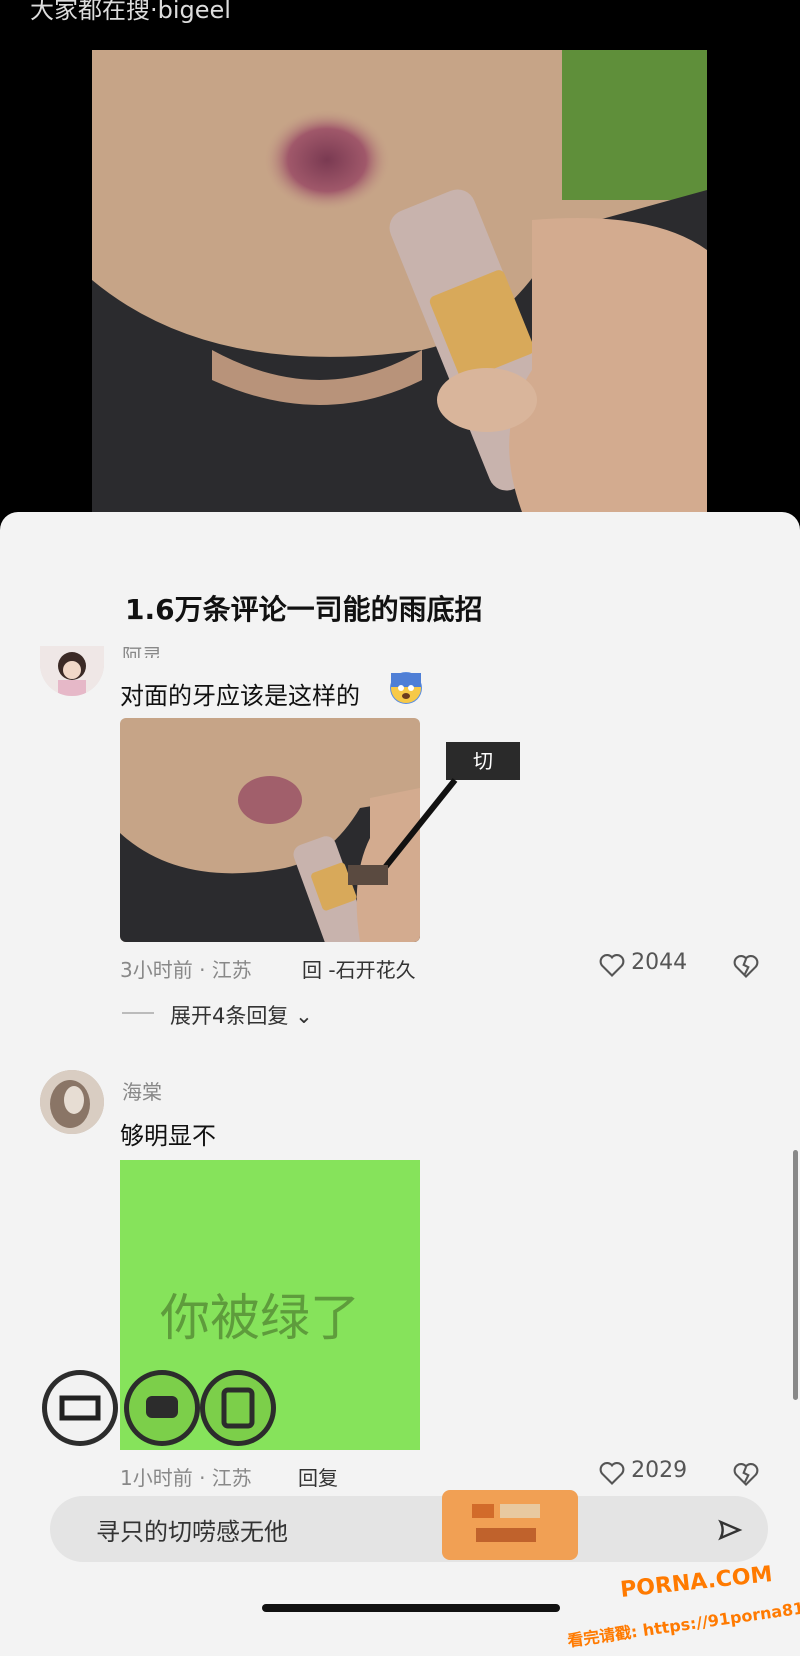 Image resolution: width=800 pixels, height=1656 pixels. Describe the element at coordinates (138, 1013) in the screenshot. I see `divider-line` at that location.